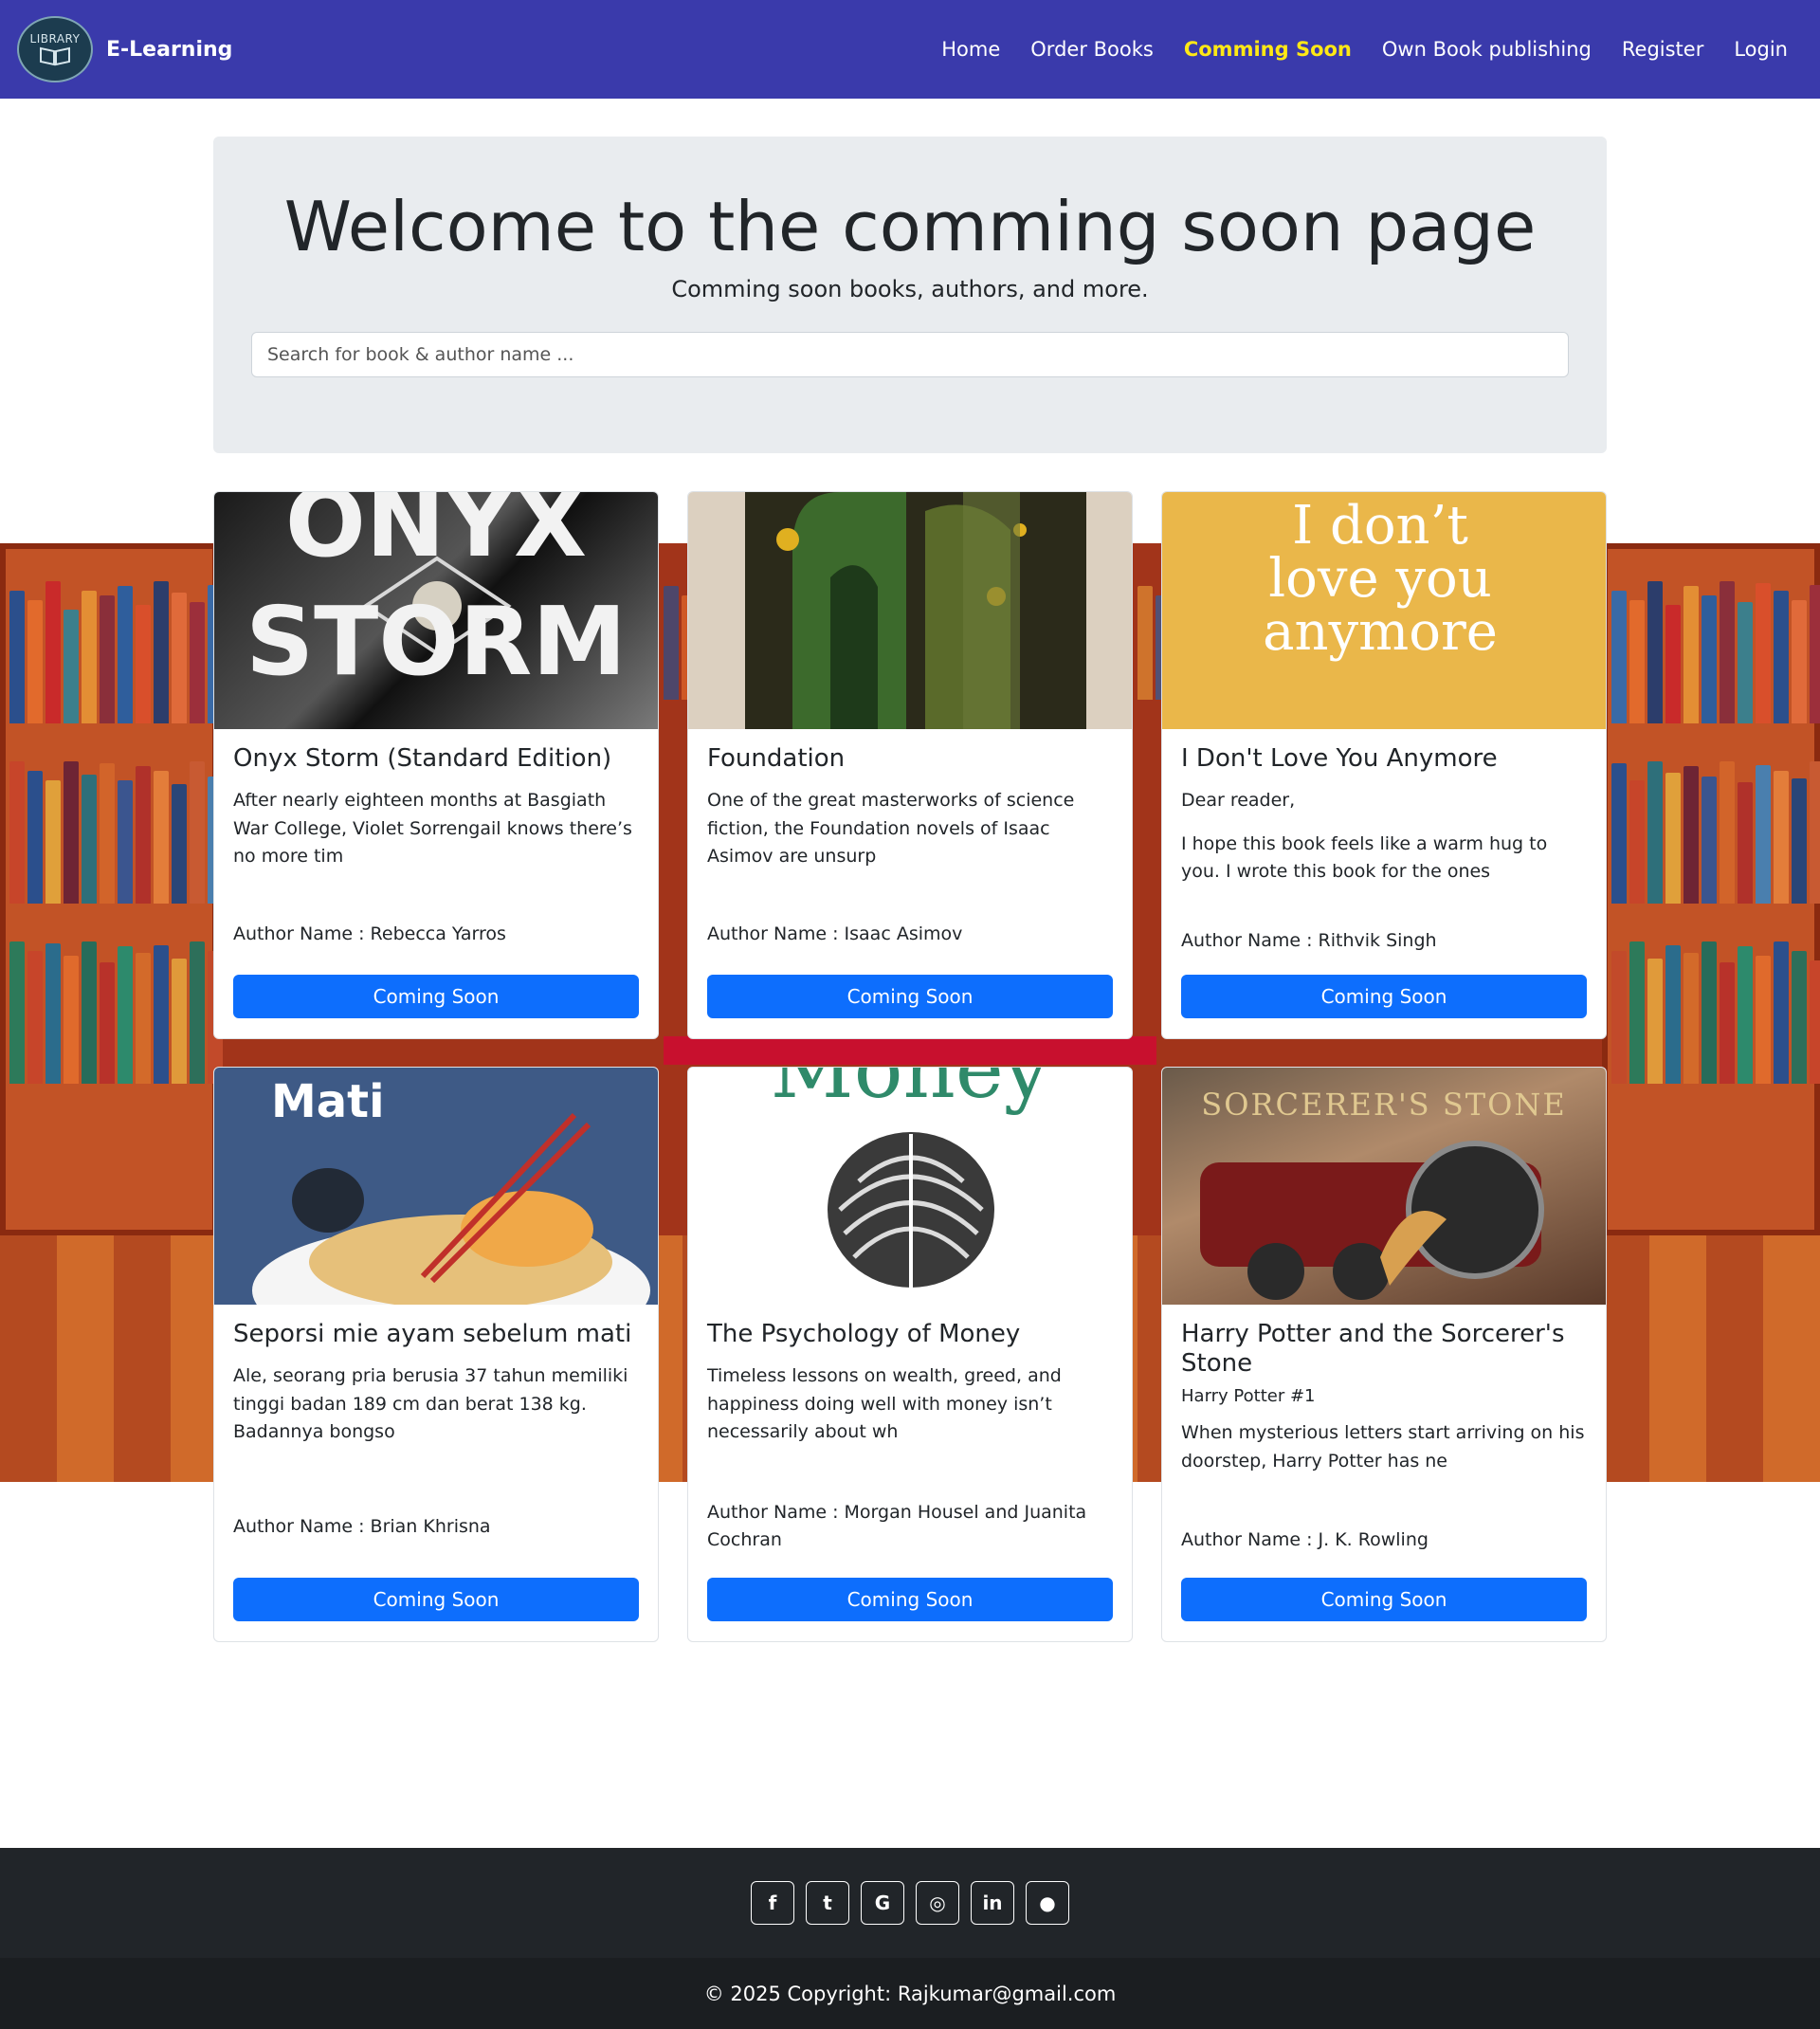 This screenshot has height=2029, width=1820. I want to click on search-input, so click(910, 354).